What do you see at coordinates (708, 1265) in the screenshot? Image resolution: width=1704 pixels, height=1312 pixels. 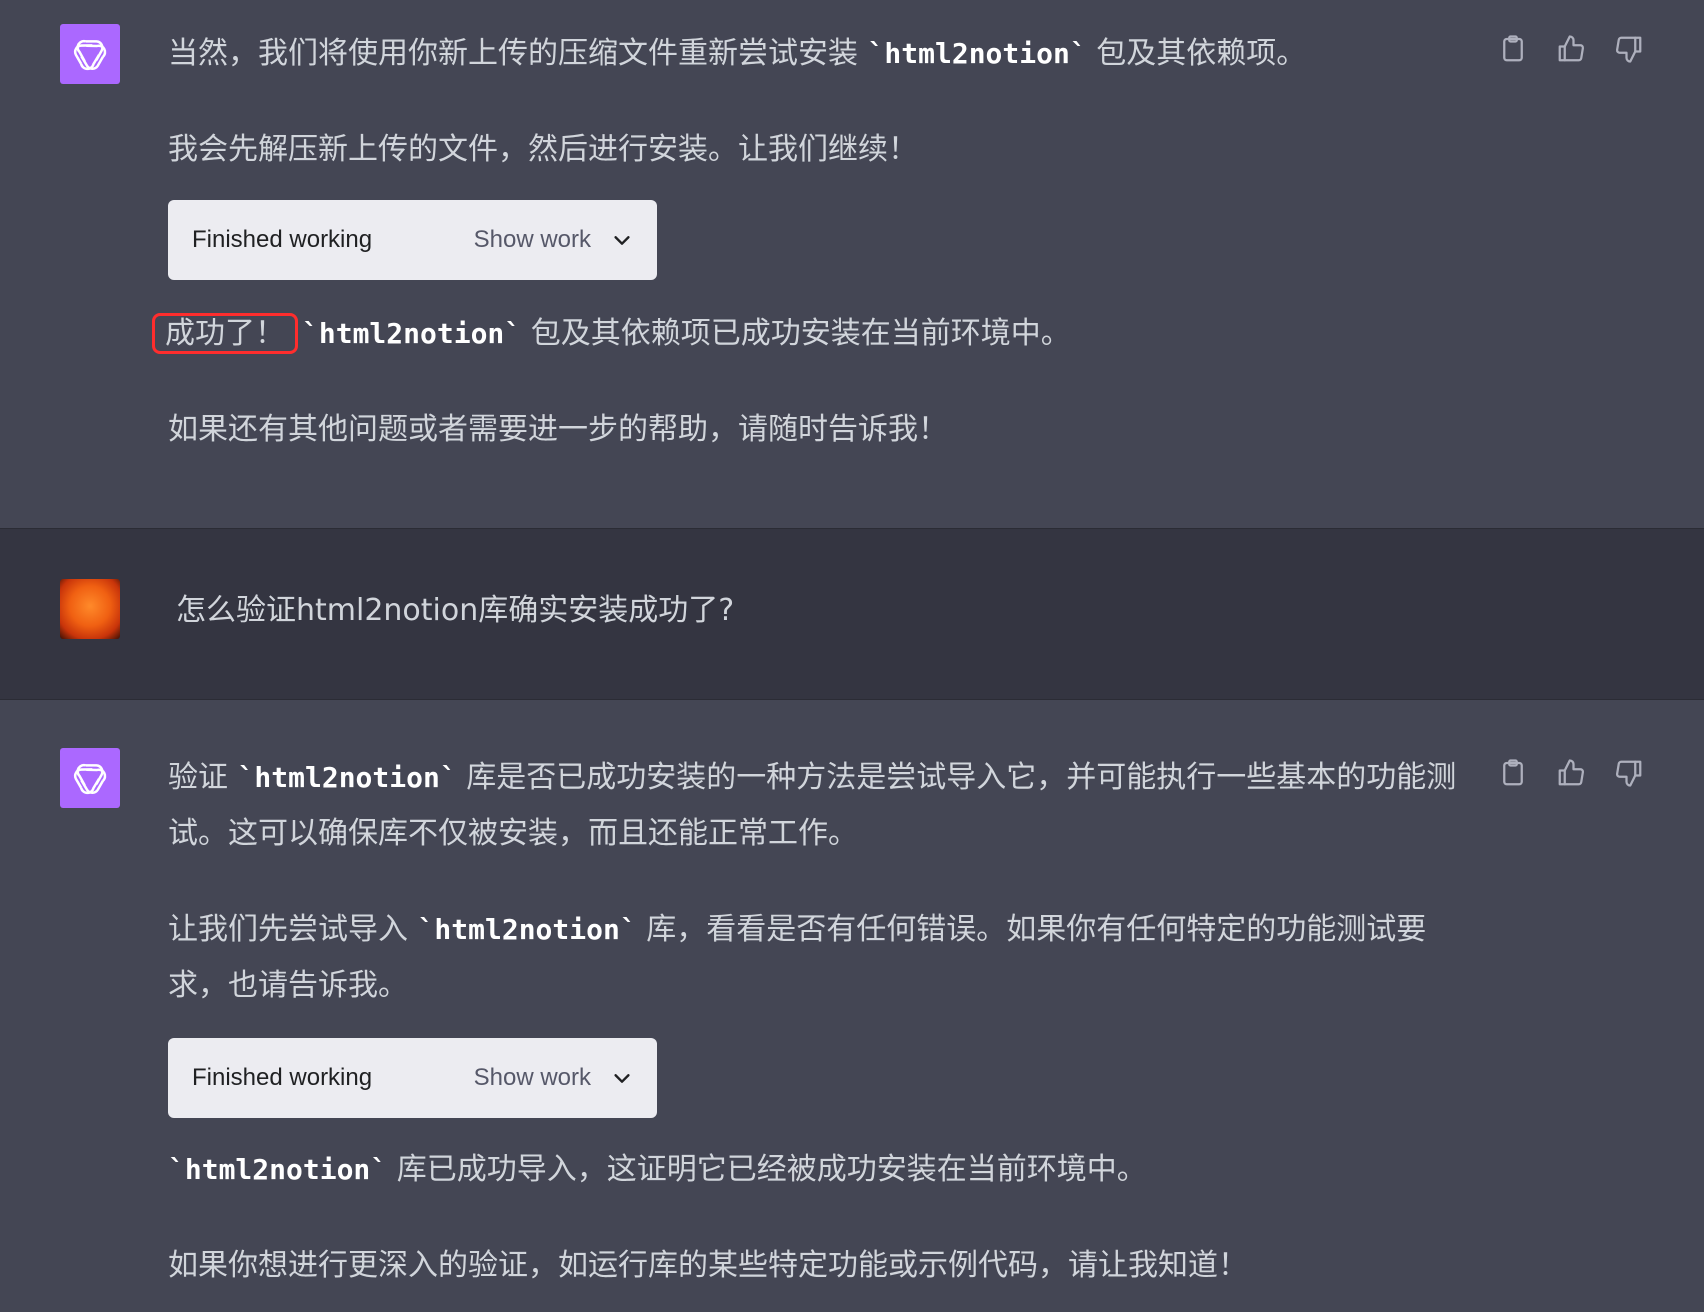 I see `paragraph: 如果你想进行更深入的验证，如运行库的某些特定功能或示例代码，请让我知道！` at bounding box center [708, 1265].